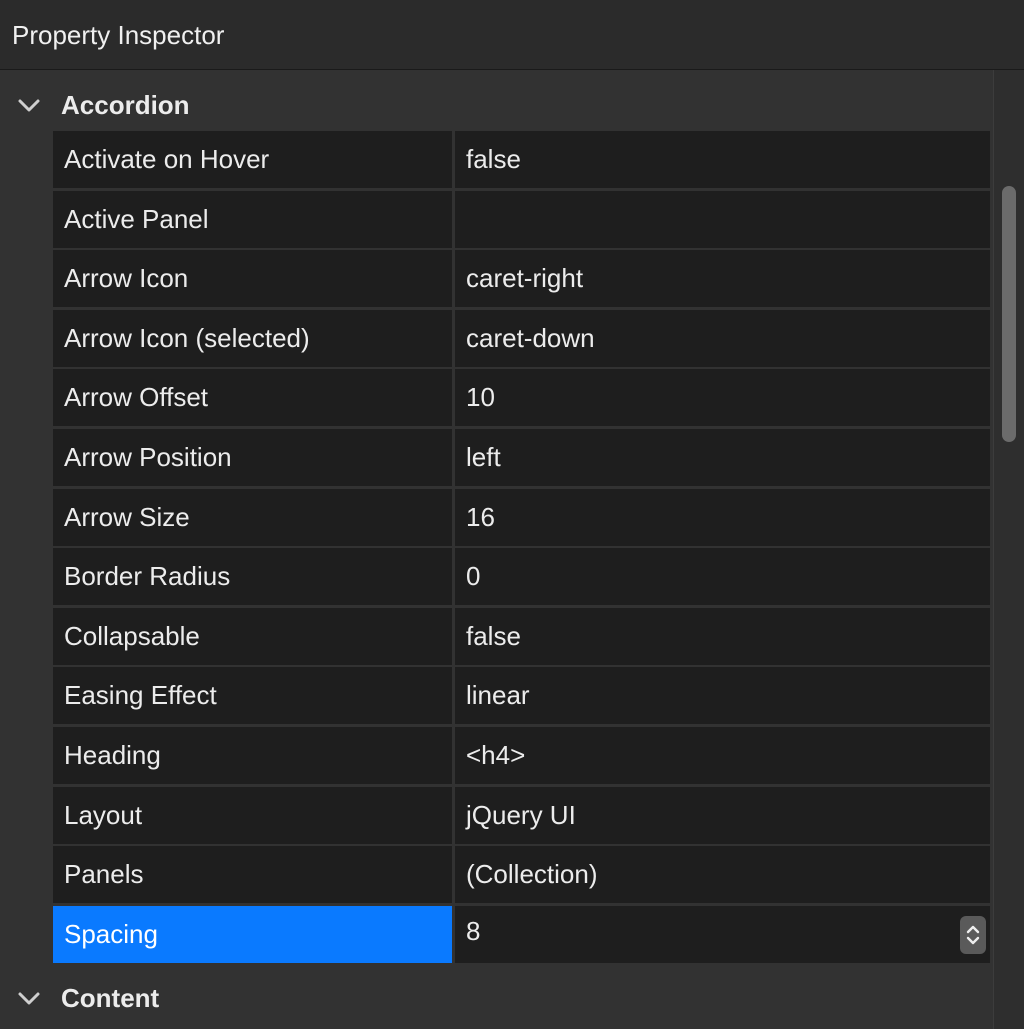  Describe the element at coordinates (252, 517) in the screenshot. I see `property-name: Arrow Size` at that location.